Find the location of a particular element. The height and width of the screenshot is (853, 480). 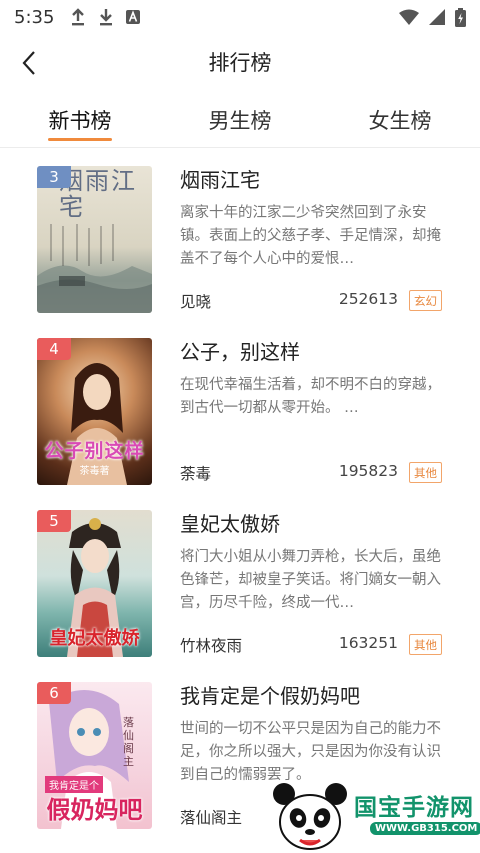

download-icon is located at coordinates (106, 17).